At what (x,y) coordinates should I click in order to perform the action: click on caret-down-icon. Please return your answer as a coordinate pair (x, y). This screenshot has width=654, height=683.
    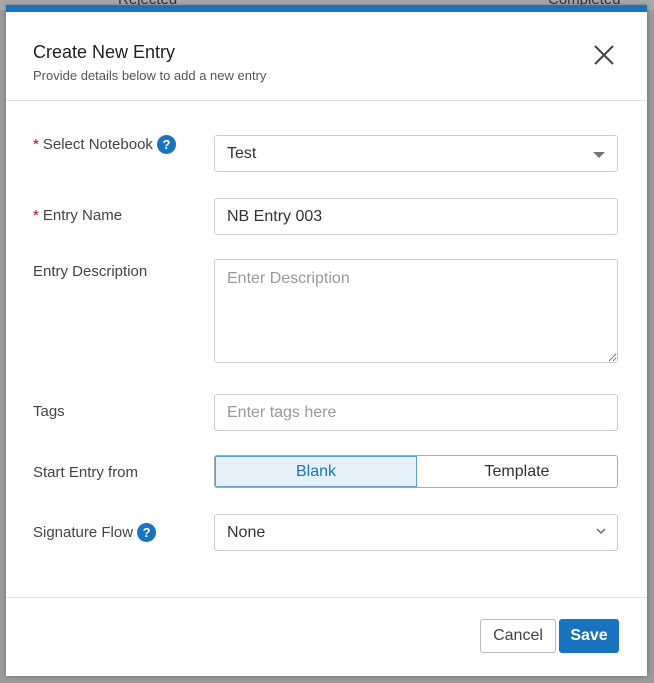
    Looking at the image, I should click on (599, 155).